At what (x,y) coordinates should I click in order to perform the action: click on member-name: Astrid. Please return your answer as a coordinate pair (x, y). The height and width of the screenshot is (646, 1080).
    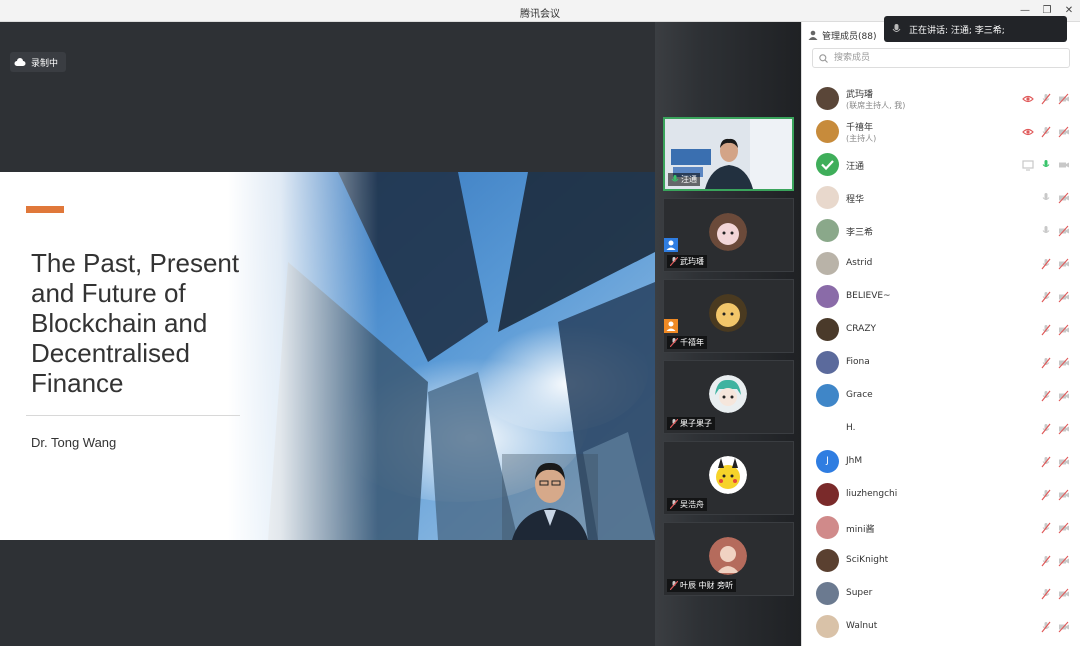
    Looking at the image, I should click on (859, 263).